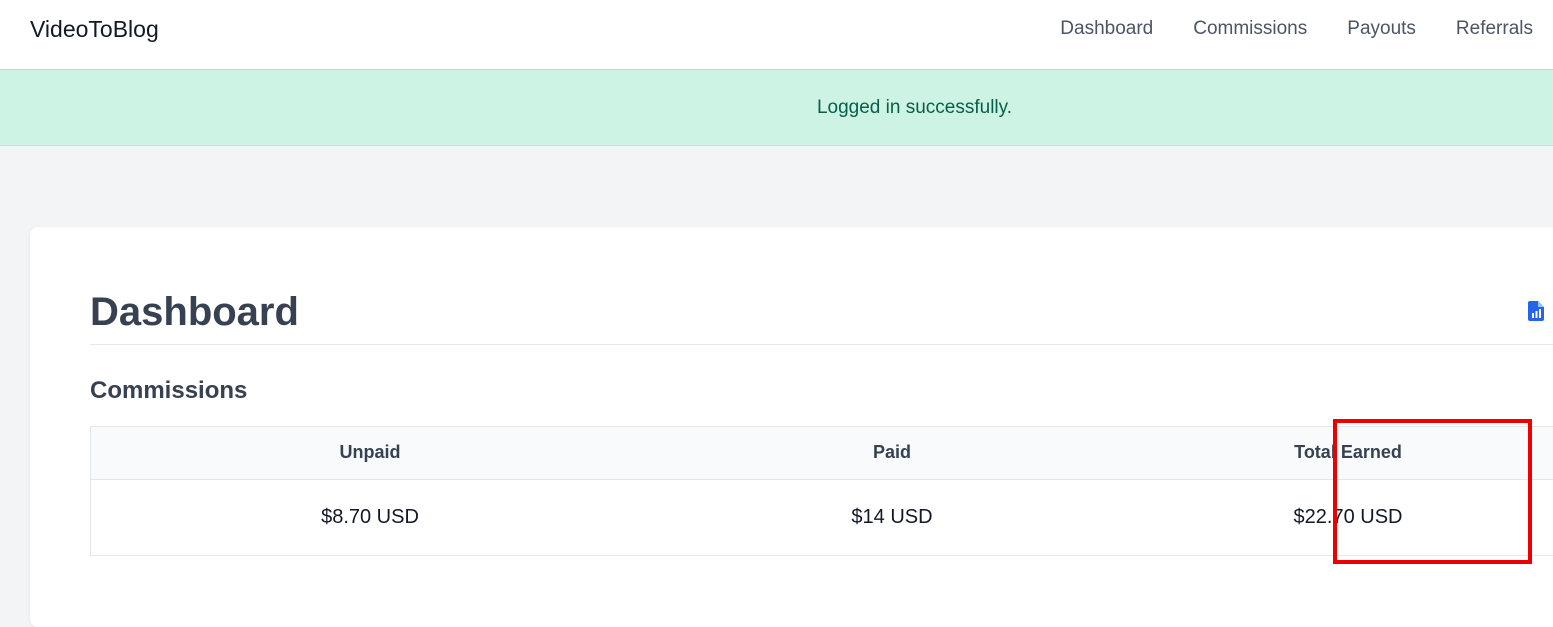  Describe the element at coordinates (1381, 29) in the screenshot. I see `nav-item-payouts: Payouts` at that location.